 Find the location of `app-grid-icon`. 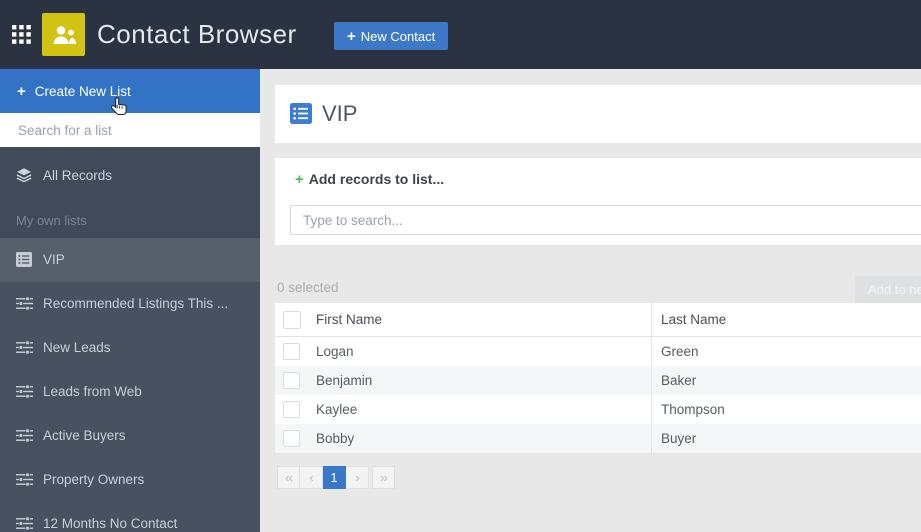

app-grid-icon is located at coordinates (21, 34).